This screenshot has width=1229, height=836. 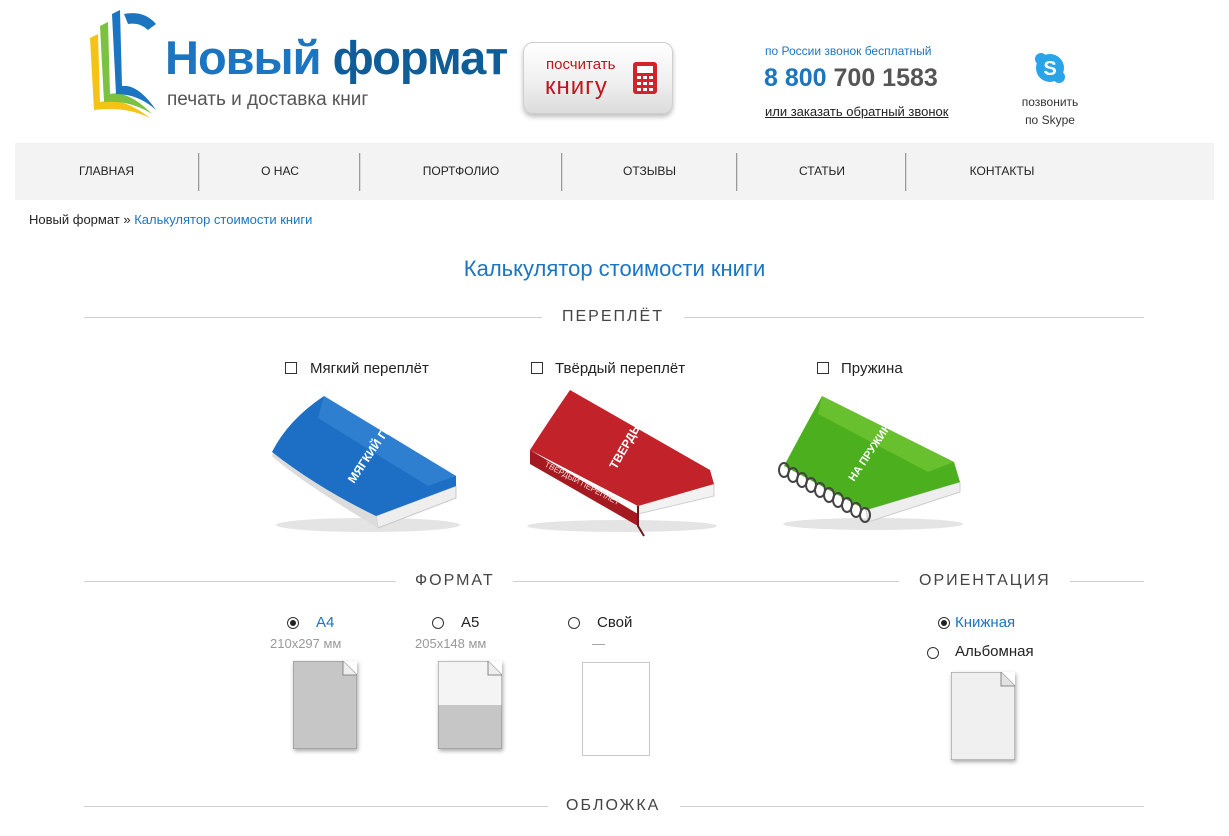 What do you see at coordinates (1050, 120) in the screenshot?
I see `skype-line2: по Skype` at bounding box center [1050, 120].